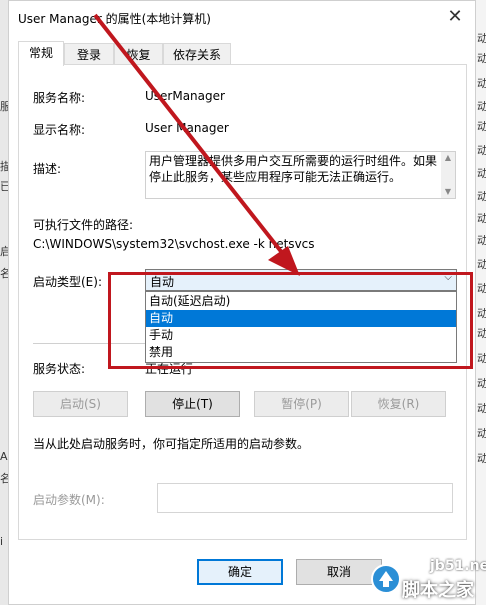 This screenshot has height=605, width=486. I want to click on description-label: 描述:, so click(47, 169).